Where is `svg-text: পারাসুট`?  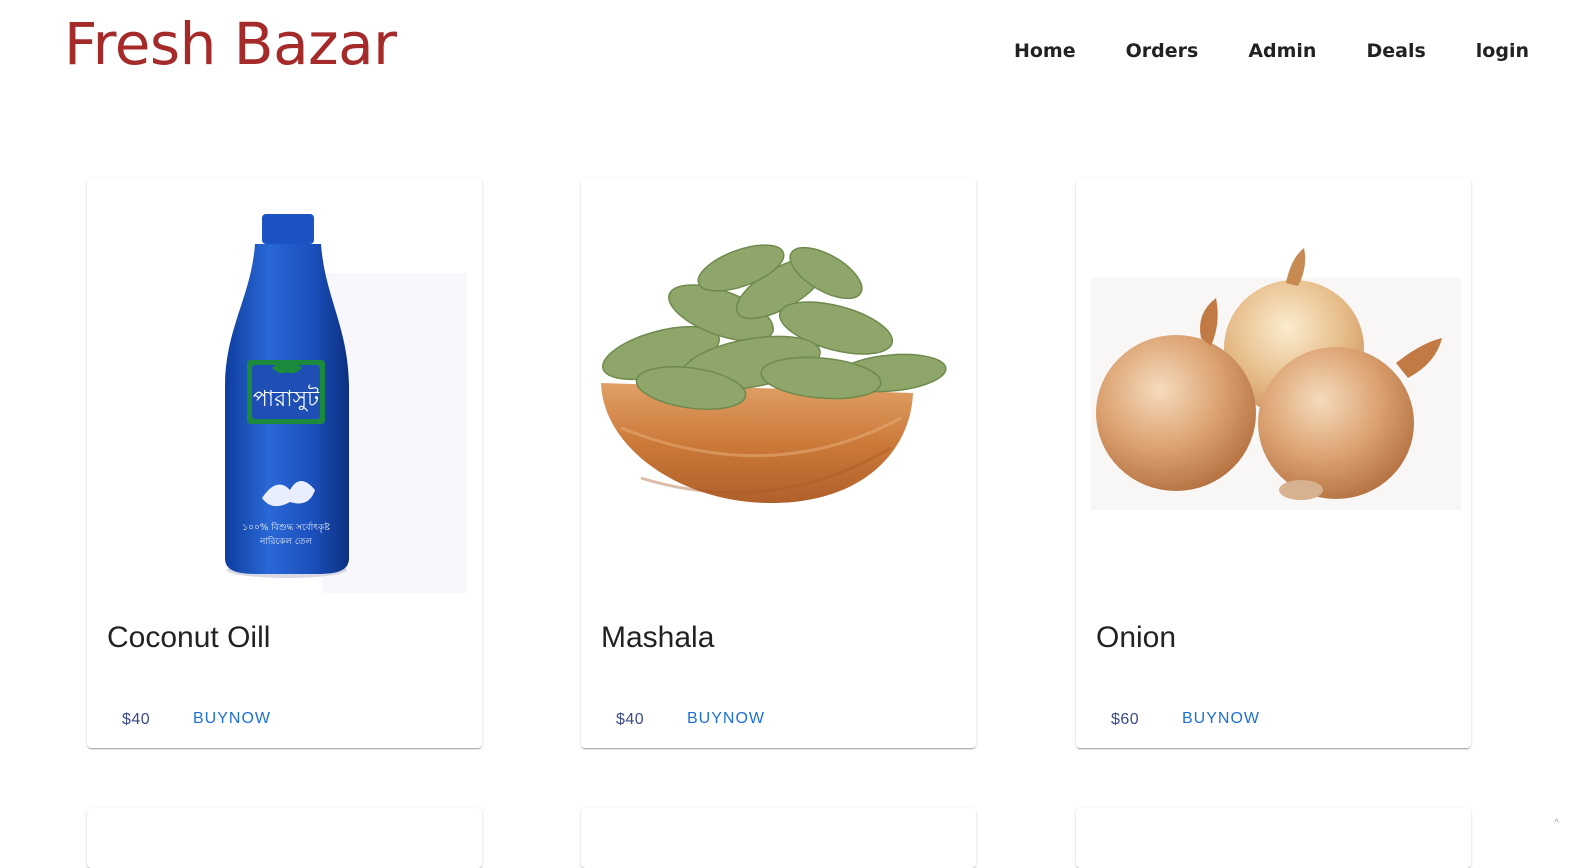 svg-text: পারাসুট is located at coordinates (286, 398).